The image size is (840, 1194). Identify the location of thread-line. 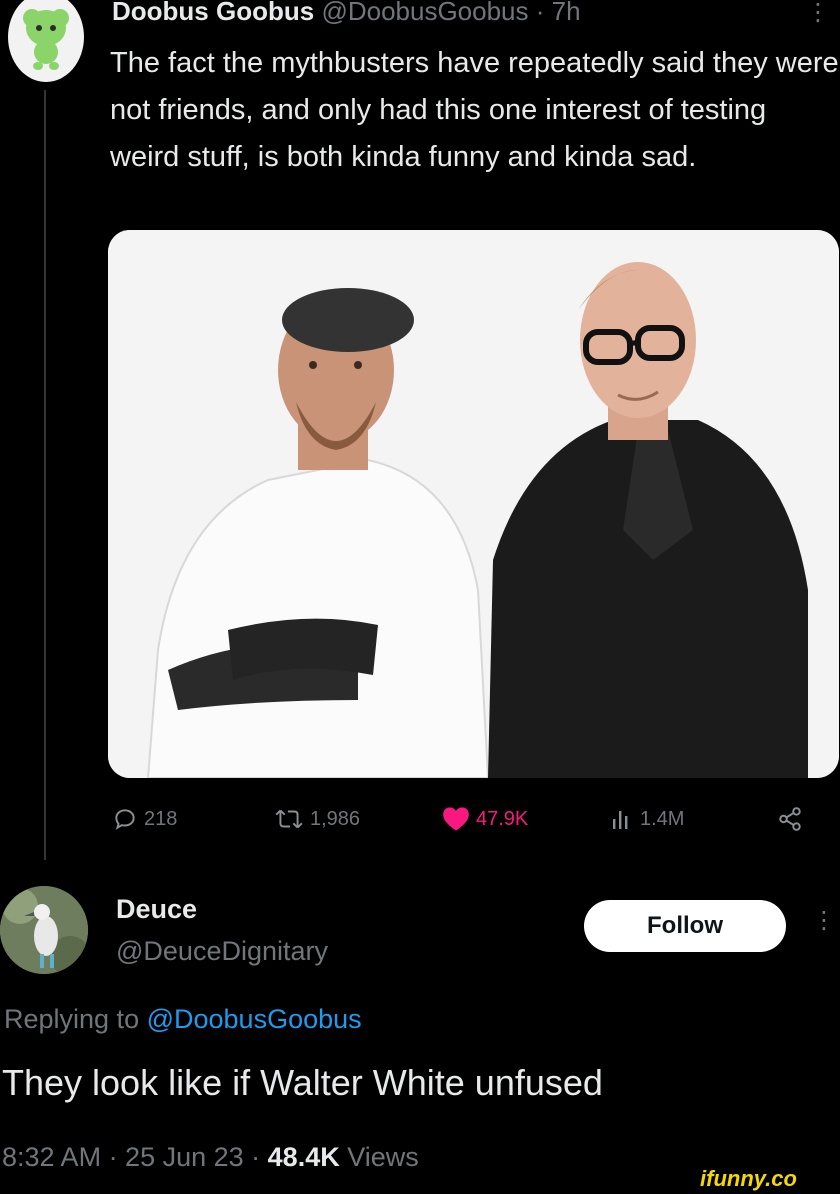
(45, 475).